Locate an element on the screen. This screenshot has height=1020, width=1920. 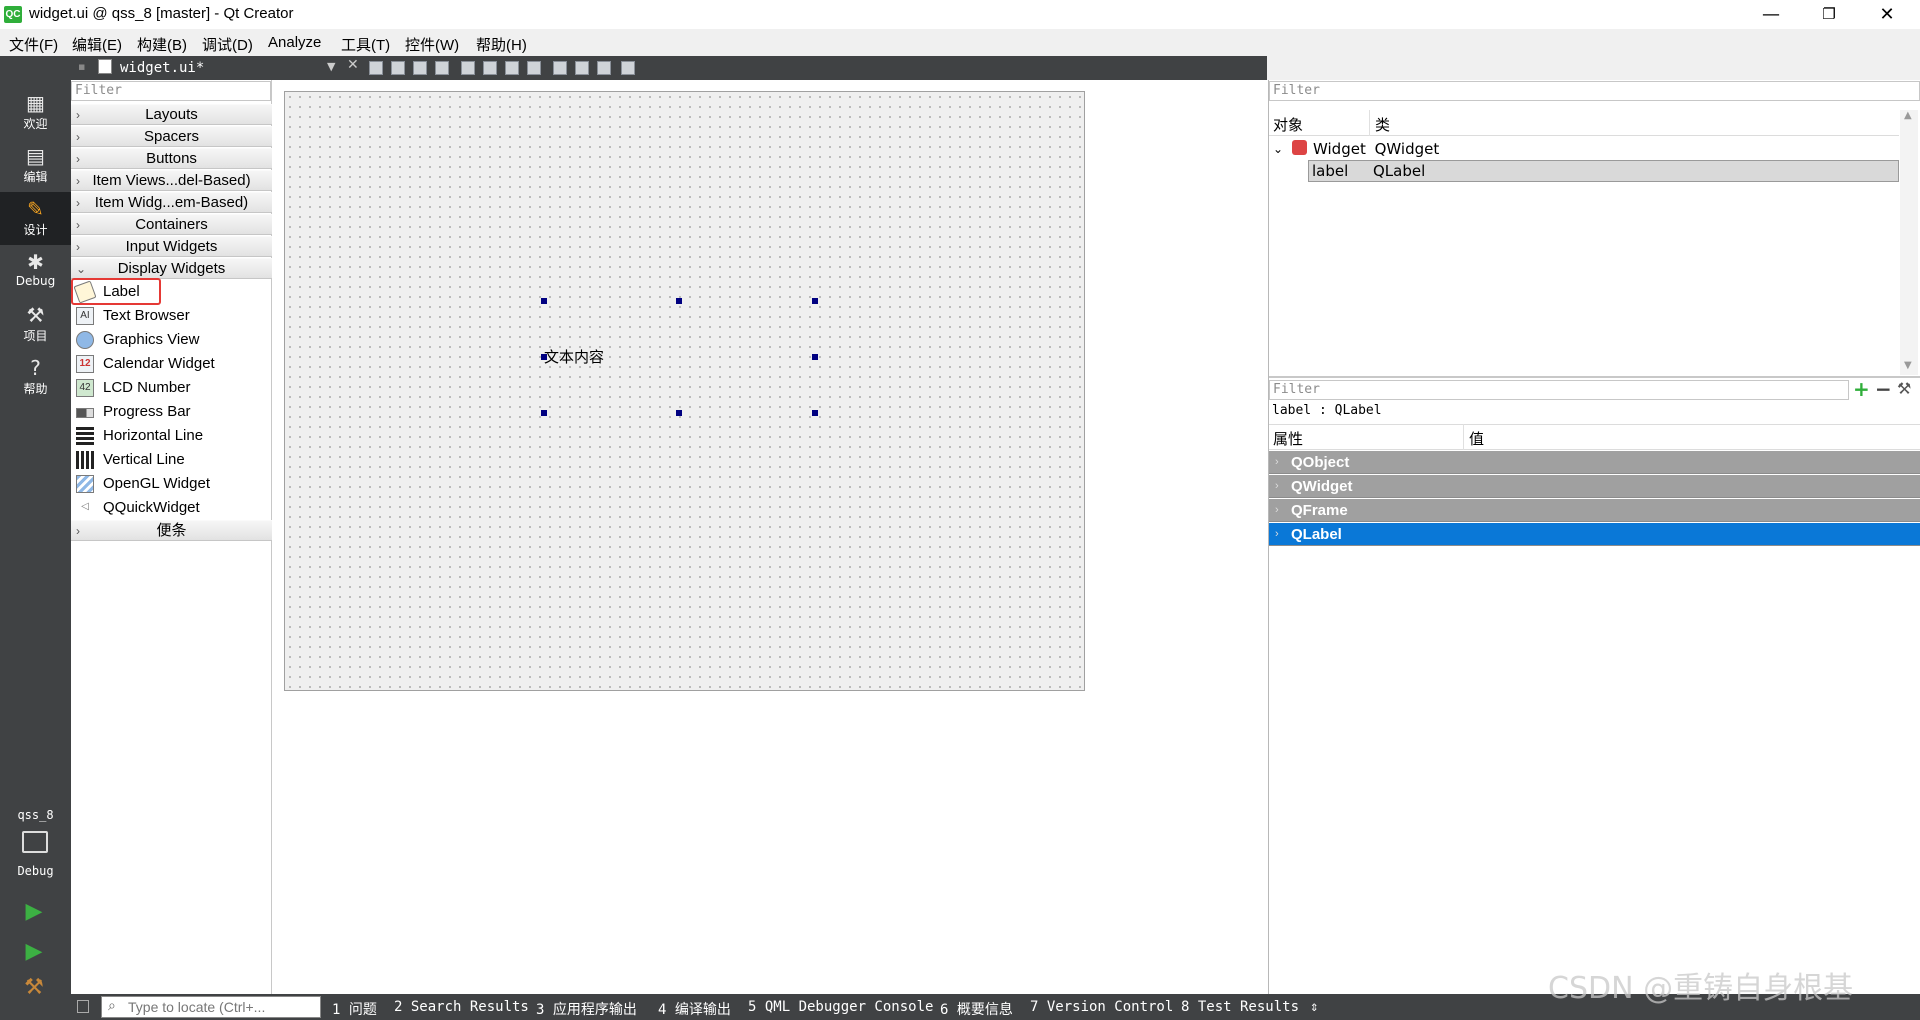
col-header-property: 属性 is located at coordinates (1288, 438).